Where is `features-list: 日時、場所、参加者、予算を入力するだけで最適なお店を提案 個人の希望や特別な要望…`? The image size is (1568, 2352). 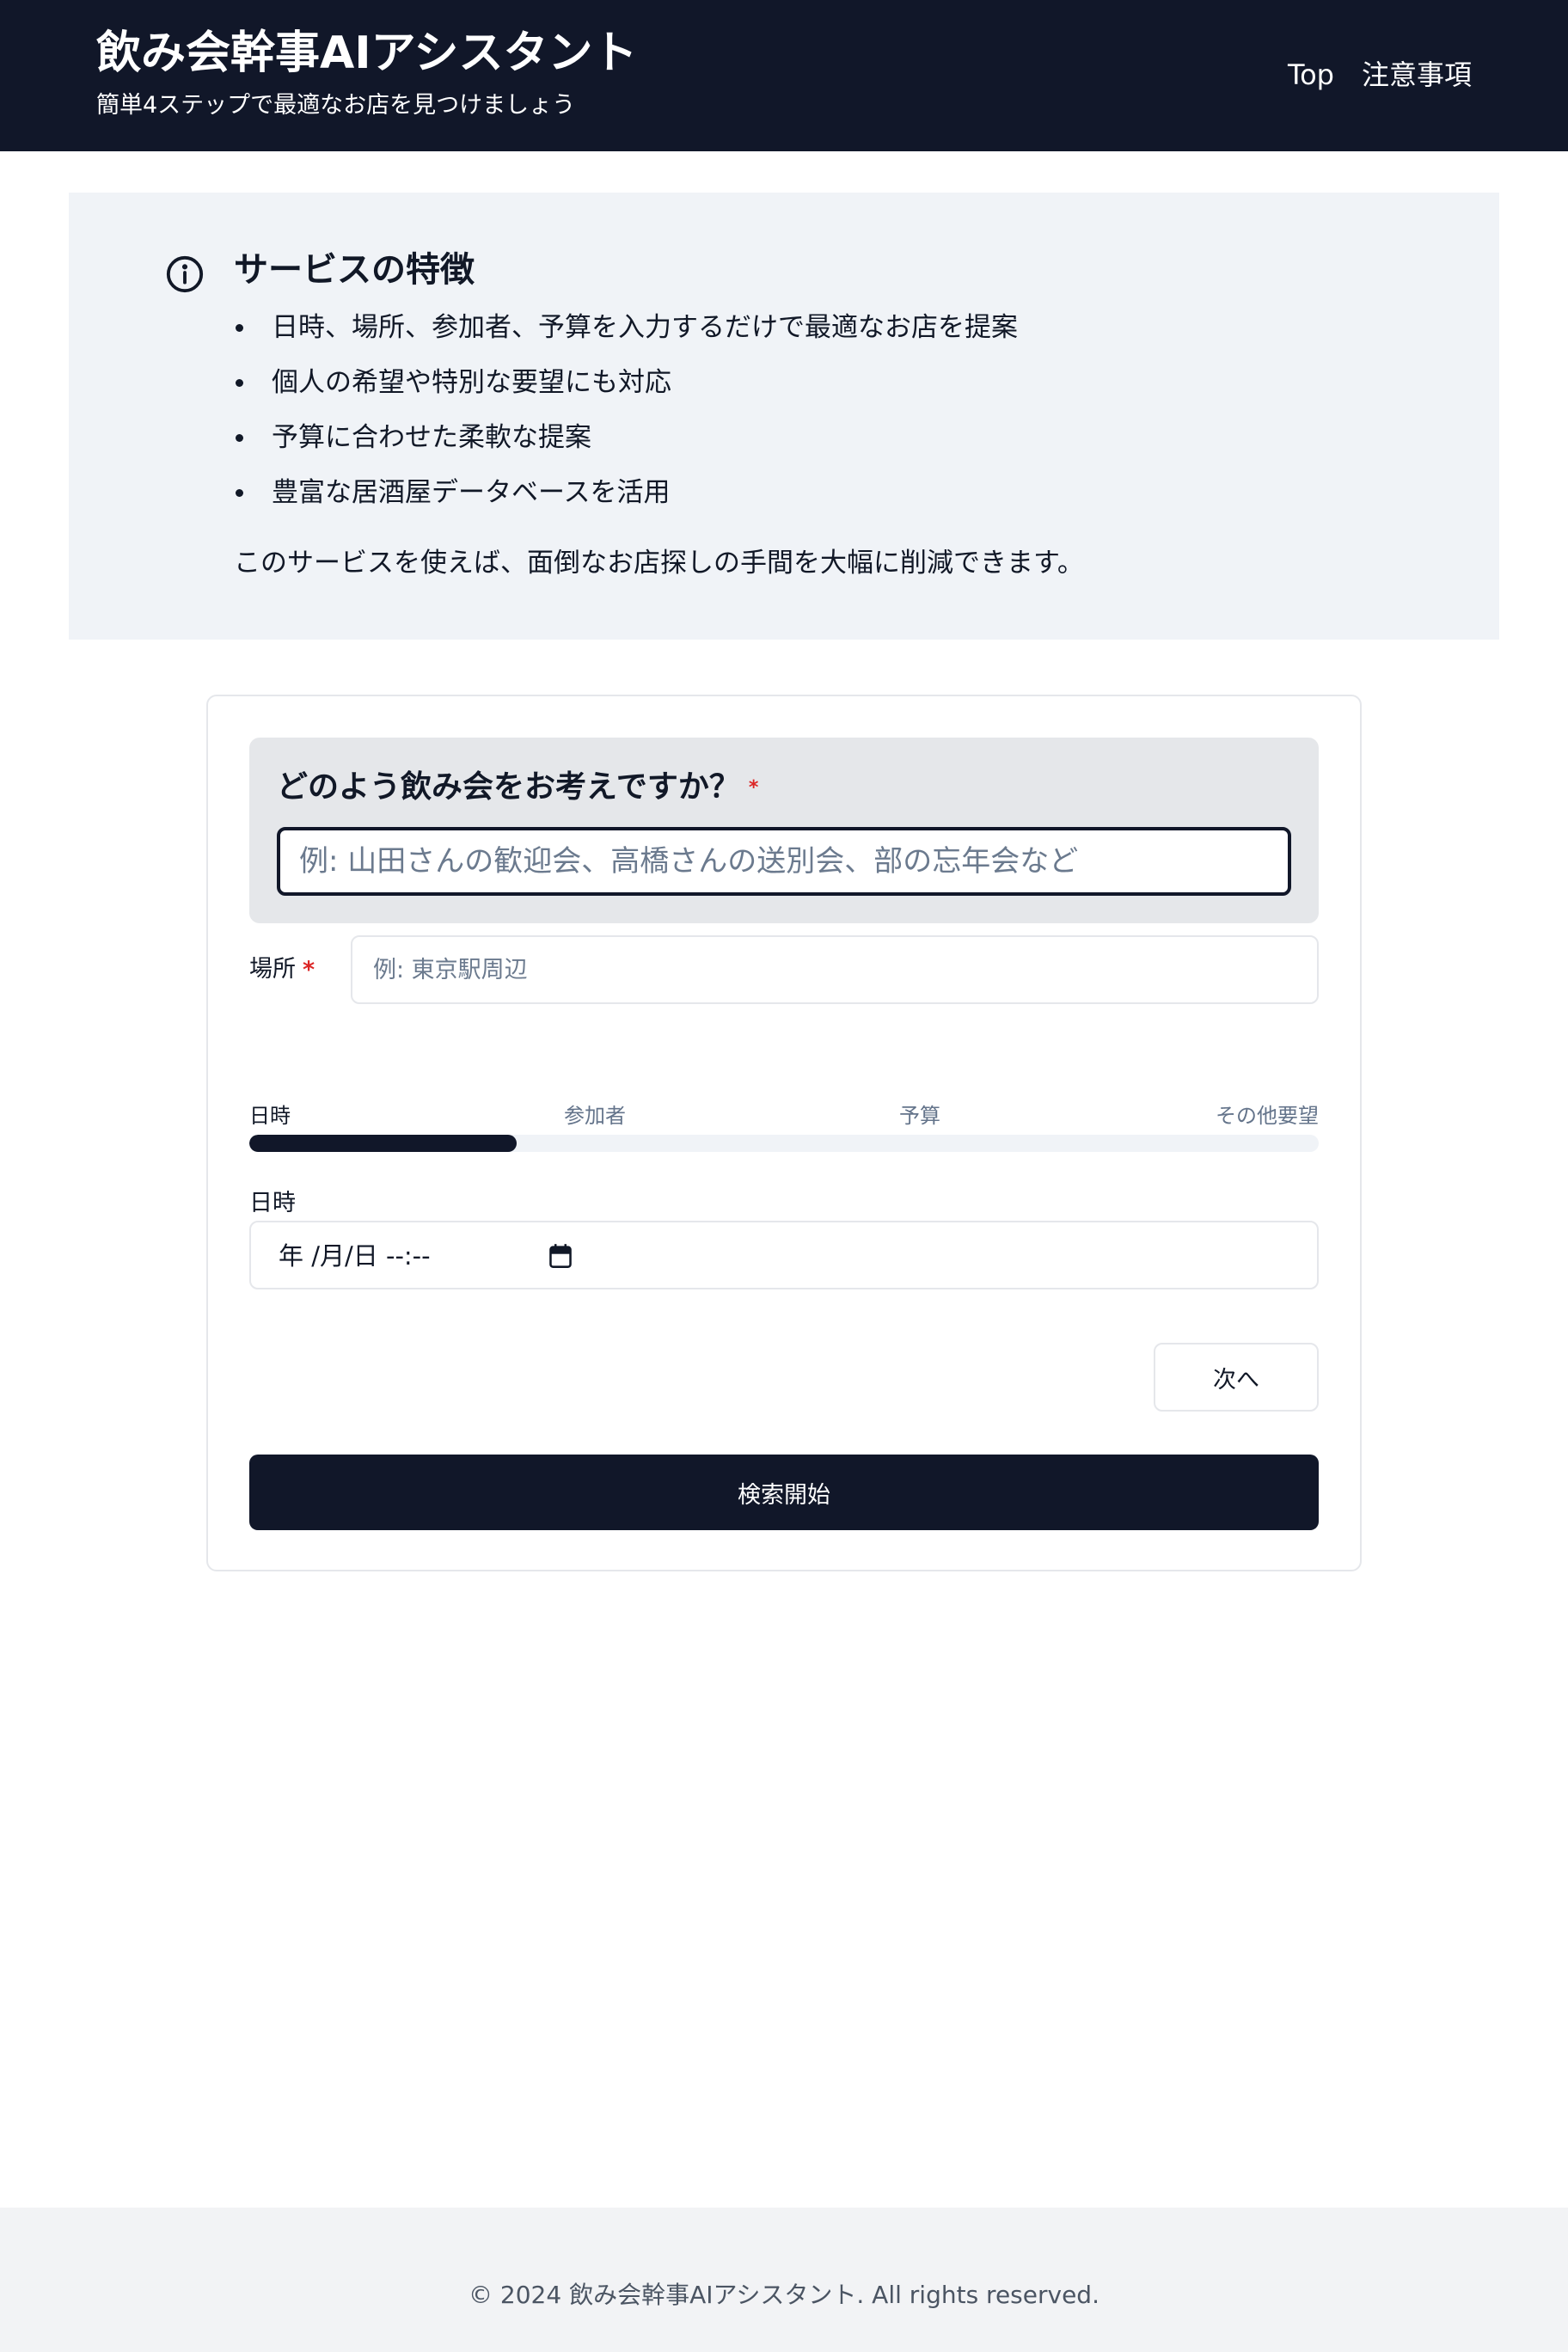 features-list: 日時、場所、参加者、予算を入力するだけで最適なお店を提案 個人の希望や特別な要望… is located at coordinates (626, 418).